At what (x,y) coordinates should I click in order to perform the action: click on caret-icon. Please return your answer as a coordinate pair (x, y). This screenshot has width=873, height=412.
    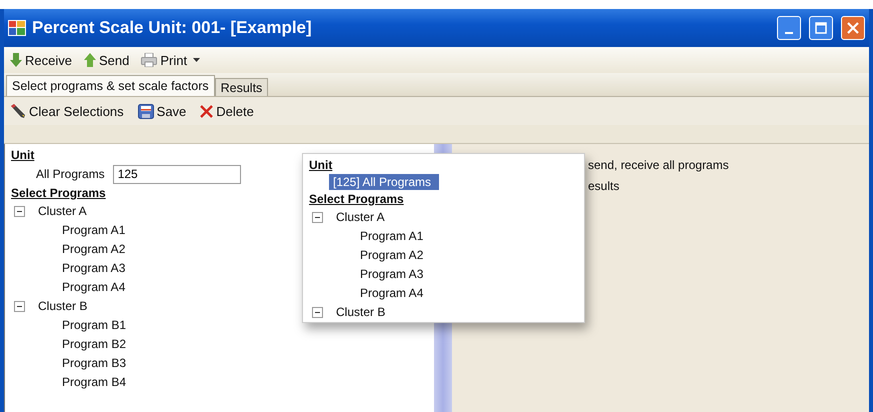
    Looking at the image, I should click on (196, 60).